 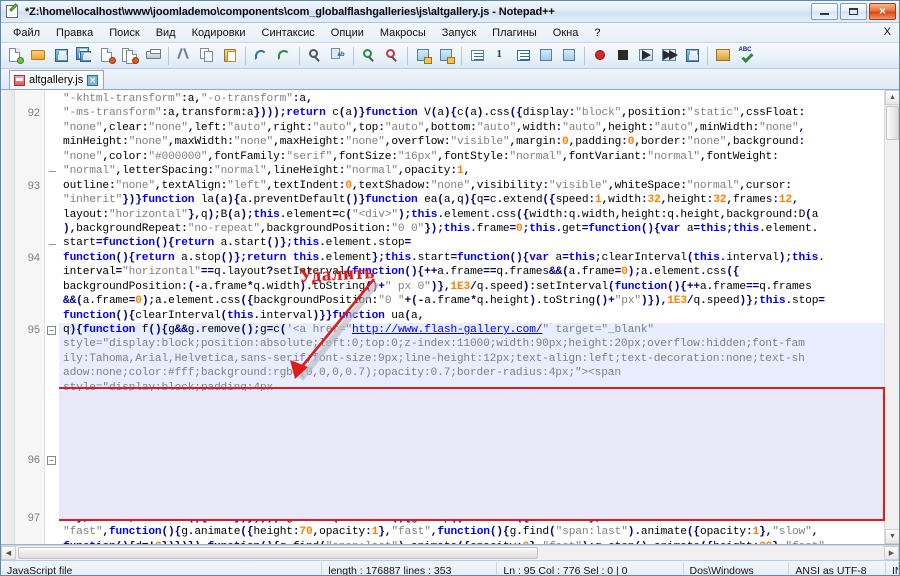 I want to click on scroll-right-button: ▶, so click(x=891, y=553).